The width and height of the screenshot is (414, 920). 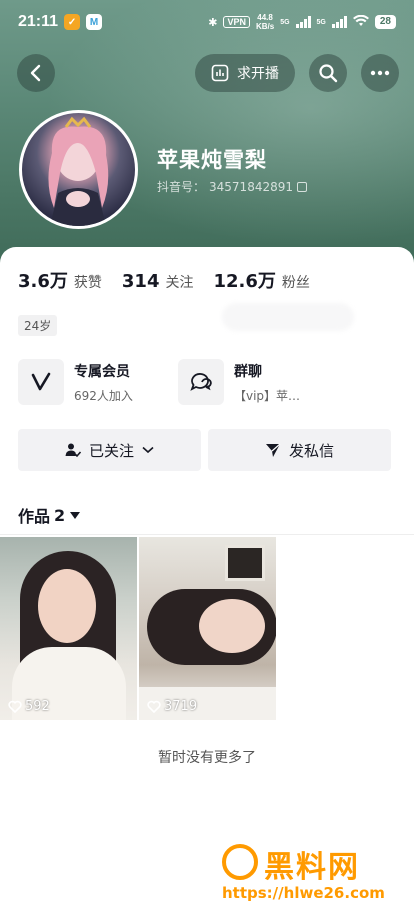 What do you see at coordinates (72, 22) in the screenshot?
I see `app-notification-icon: ✓` at bounding box center [72, 22].